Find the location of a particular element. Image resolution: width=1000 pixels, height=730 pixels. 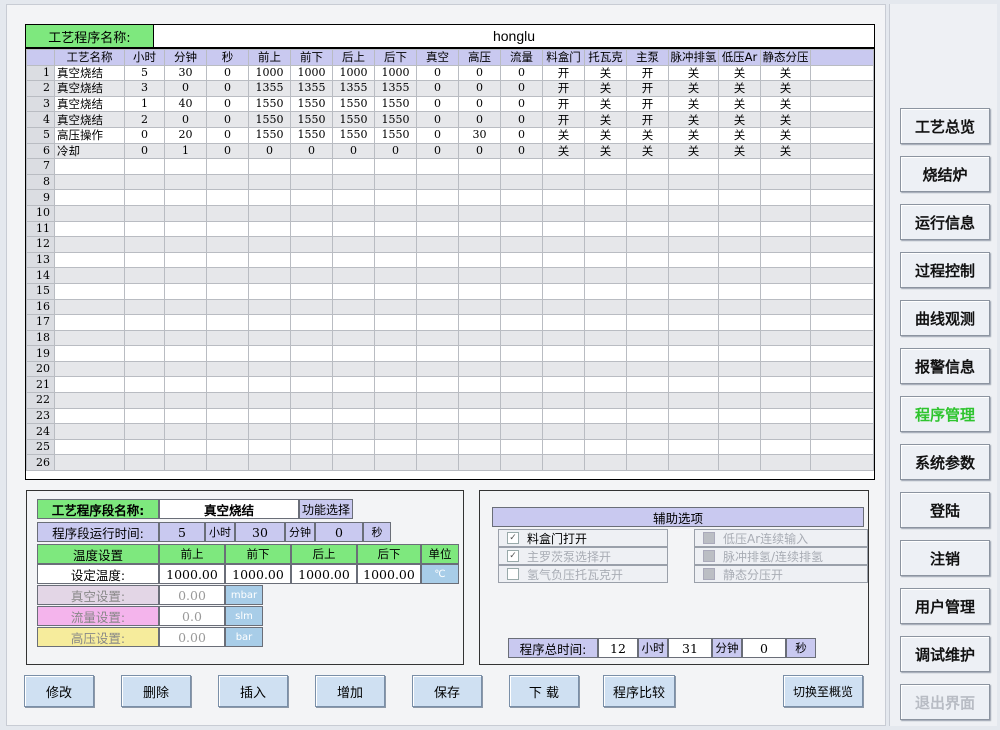

table-row: 17 is located at coordinates (450, 322).